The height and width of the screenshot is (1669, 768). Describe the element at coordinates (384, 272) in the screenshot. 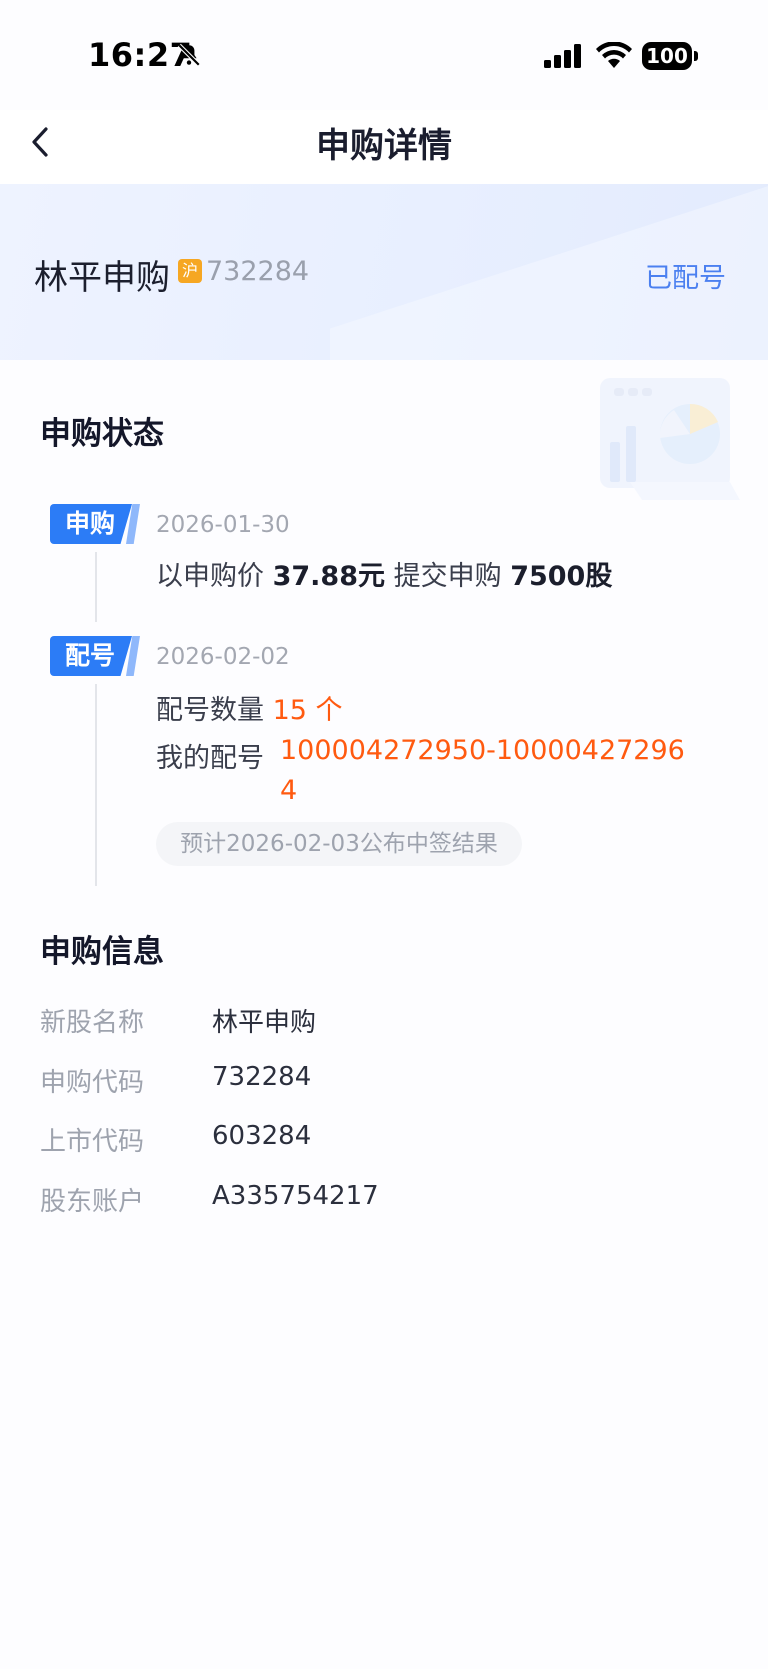

I see `stock-header: 林平申购 沪 732284 已配号` at that location.